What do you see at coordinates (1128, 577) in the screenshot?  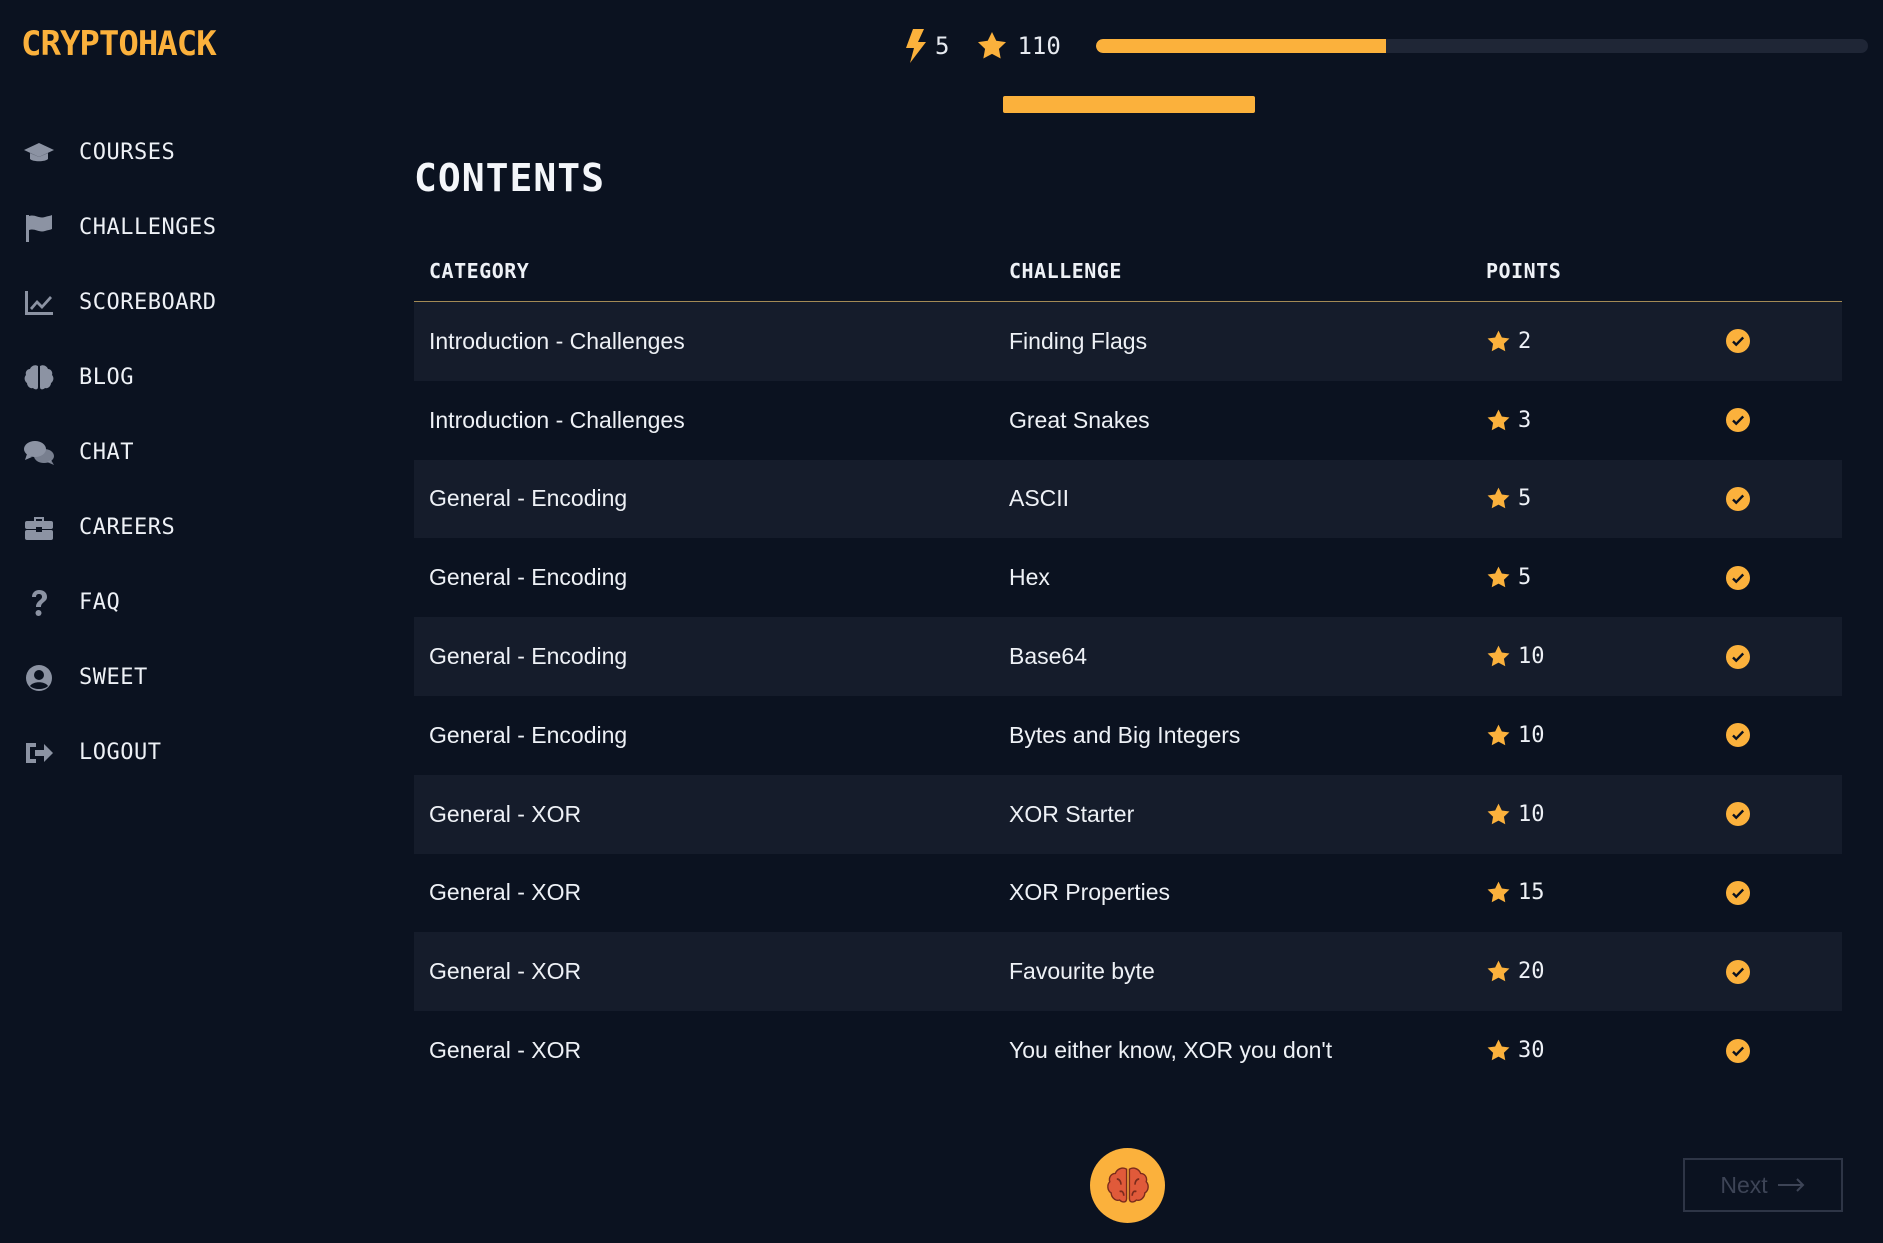 I see `table-row: General - Encoding Hex 5` at bounding box center [1128, 577].